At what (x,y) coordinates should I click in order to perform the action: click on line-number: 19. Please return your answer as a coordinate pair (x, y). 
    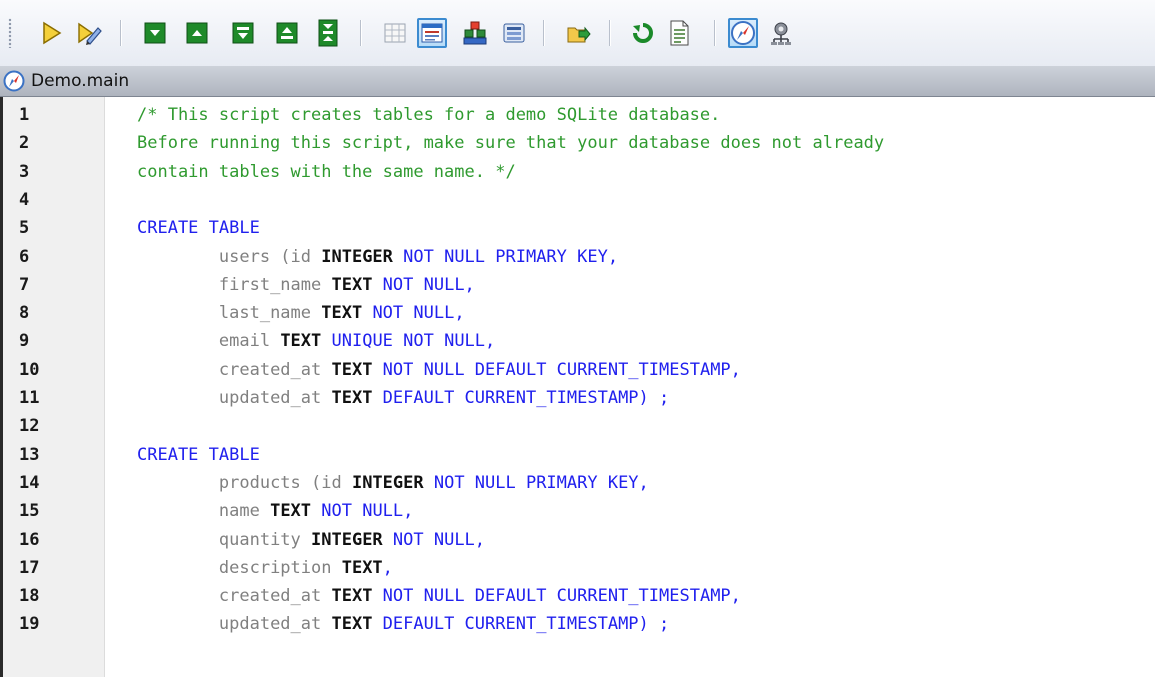
    Looking at the image, I should click on (29, 624).